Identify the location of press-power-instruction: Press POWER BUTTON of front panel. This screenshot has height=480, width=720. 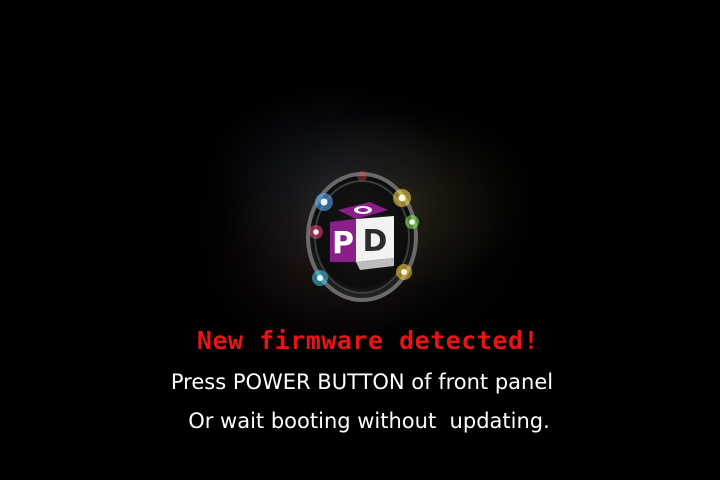
(362, 382).